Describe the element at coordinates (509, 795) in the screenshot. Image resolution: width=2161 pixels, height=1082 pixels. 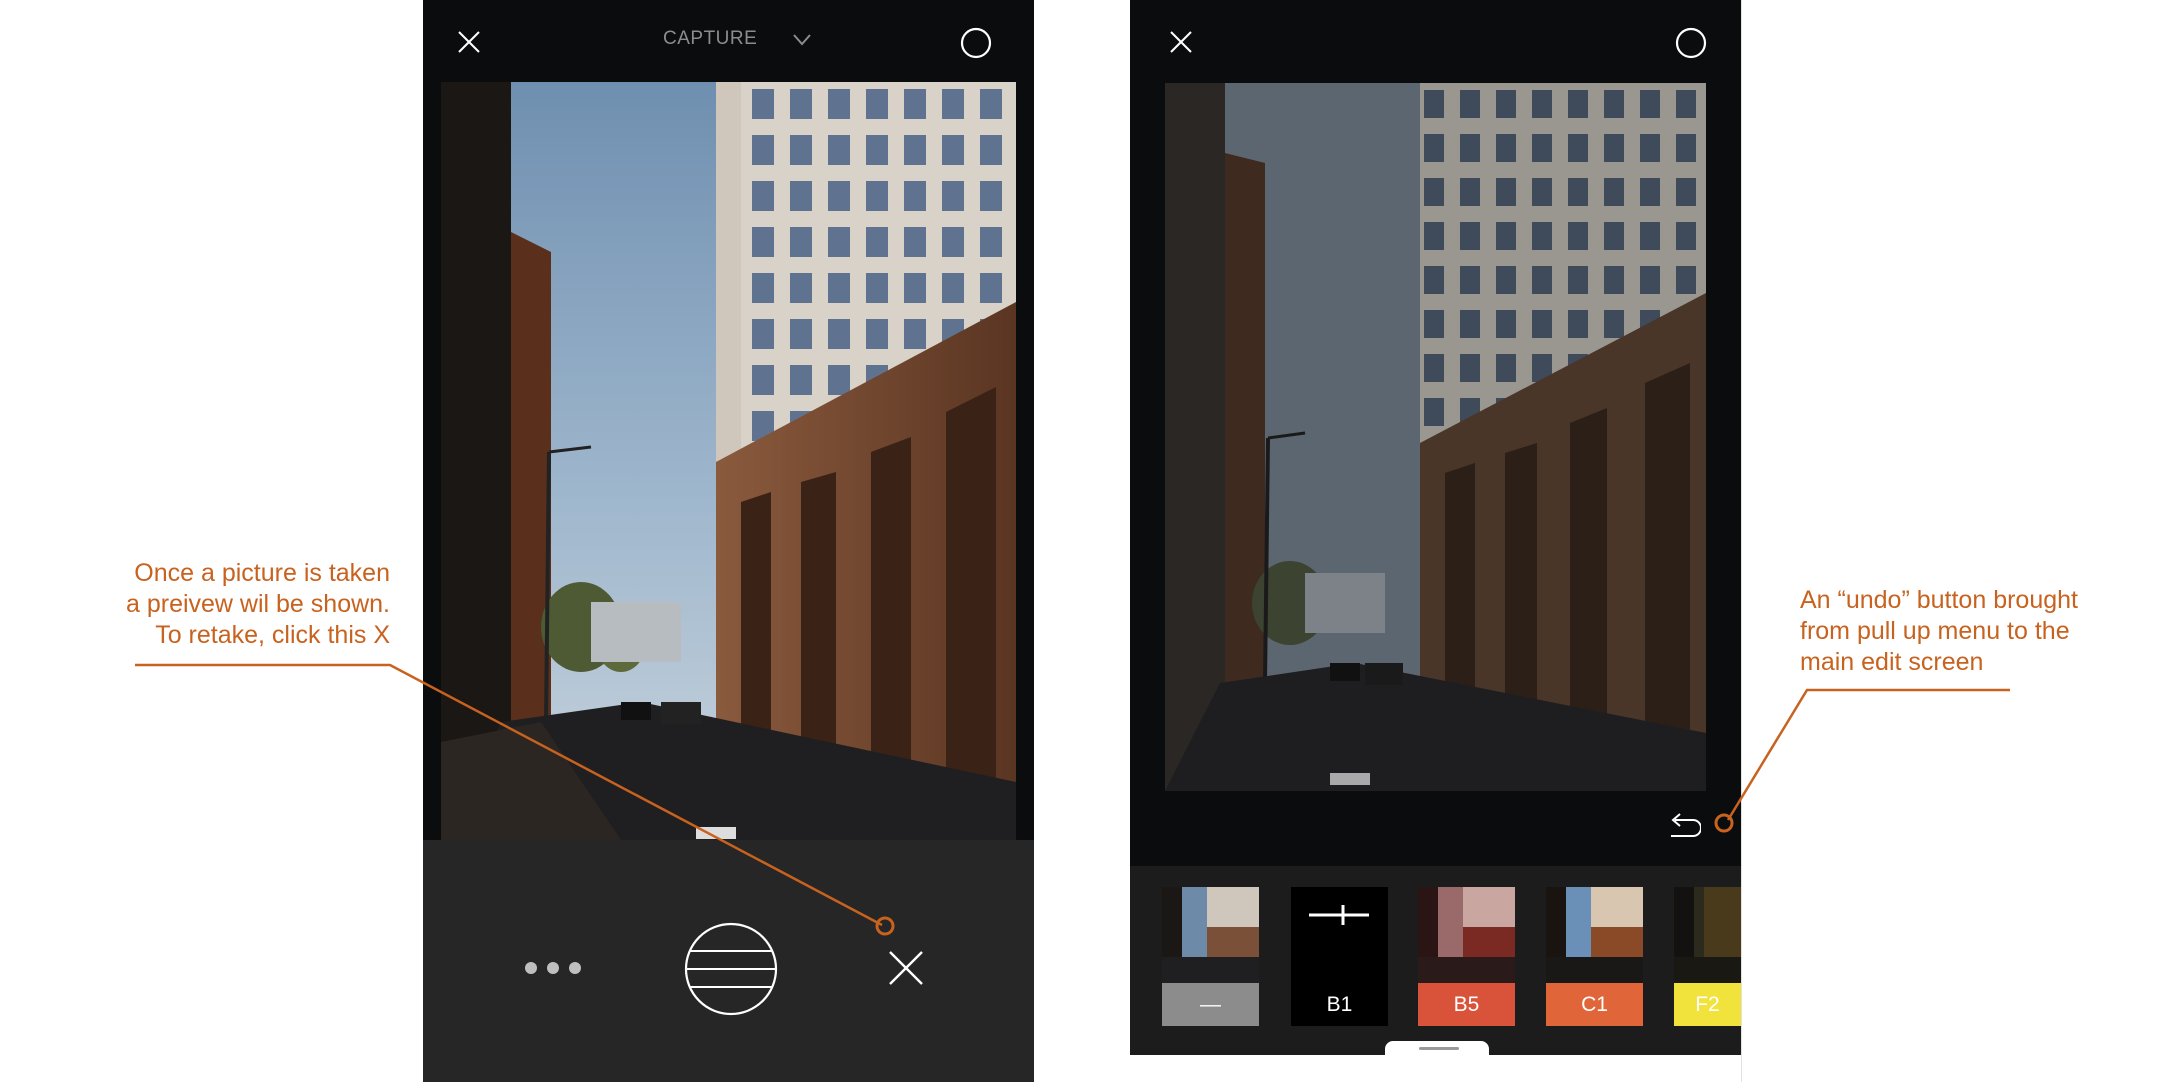
I see `callout-line-retake` at that location.